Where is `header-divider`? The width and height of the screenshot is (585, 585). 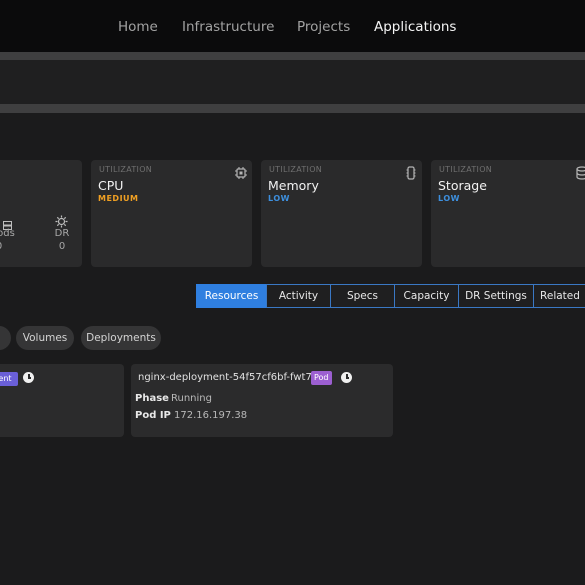
header-divider is located at coordinates (292, 56).